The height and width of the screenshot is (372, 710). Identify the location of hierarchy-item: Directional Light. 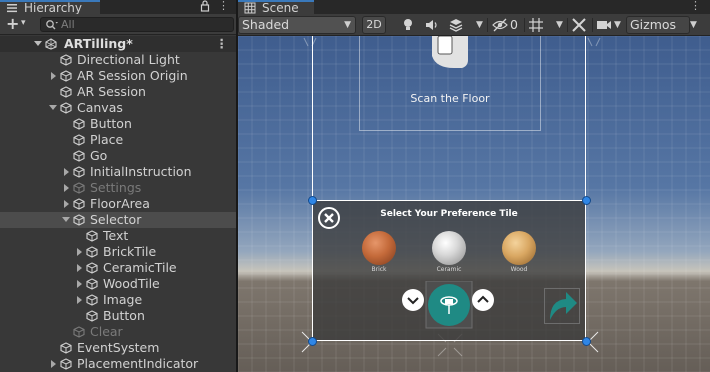
(118, 60).